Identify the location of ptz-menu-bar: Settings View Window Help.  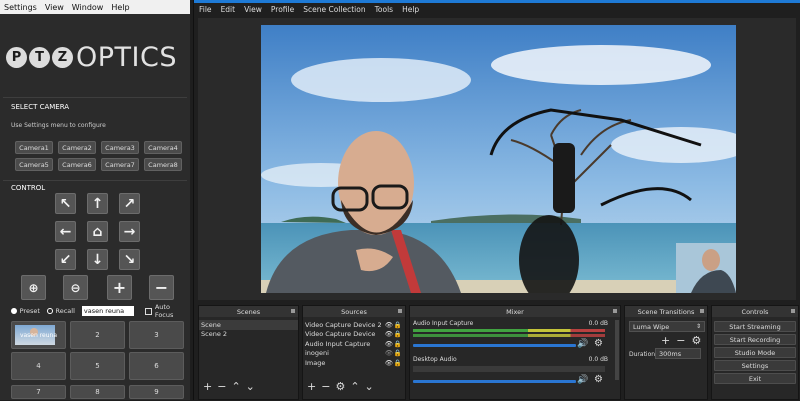
(95, 7).